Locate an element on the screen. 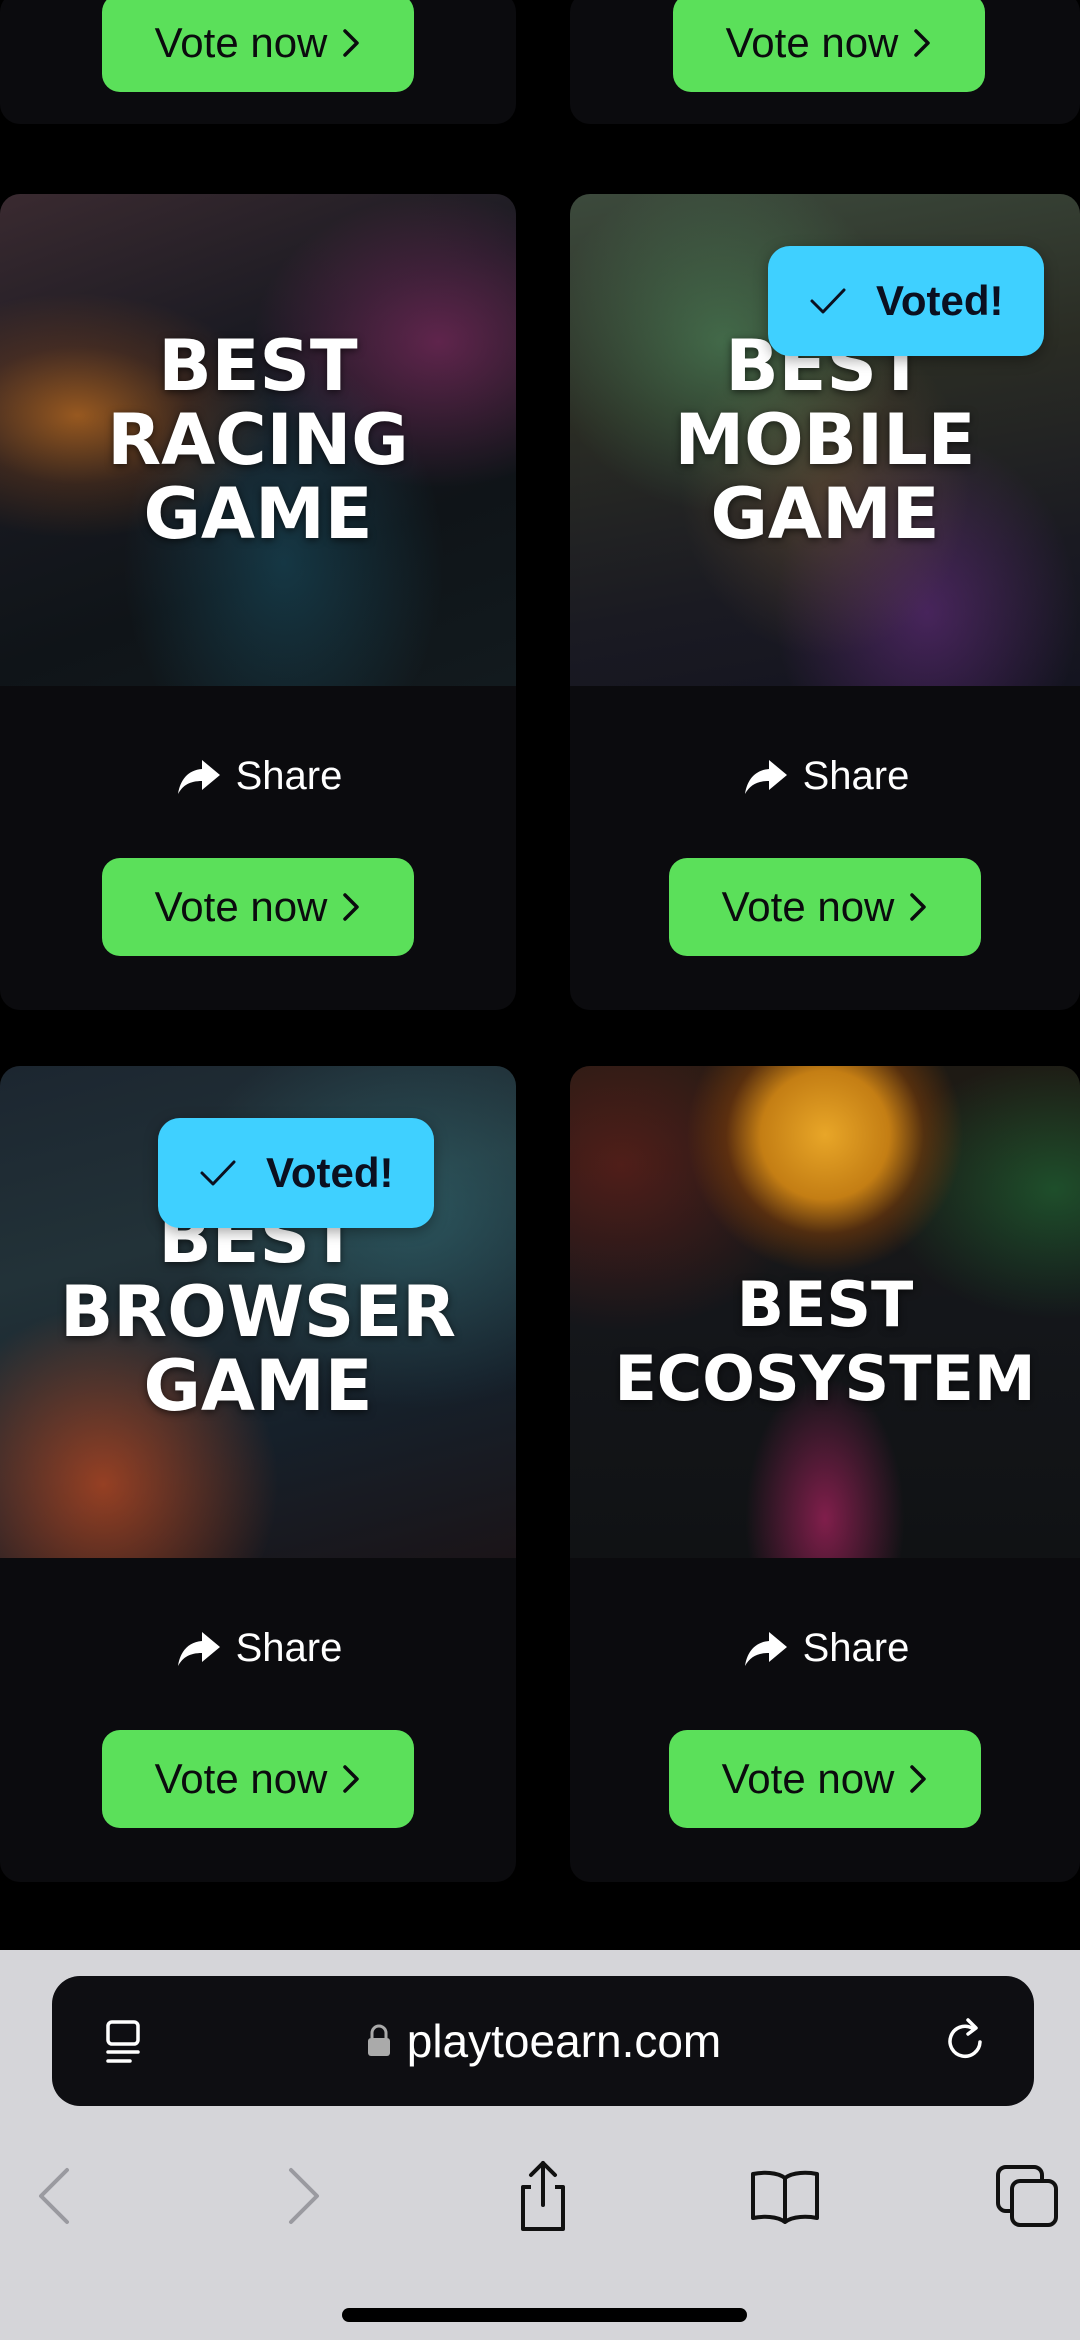  home-indicator is located at coordinates (544, 2315).